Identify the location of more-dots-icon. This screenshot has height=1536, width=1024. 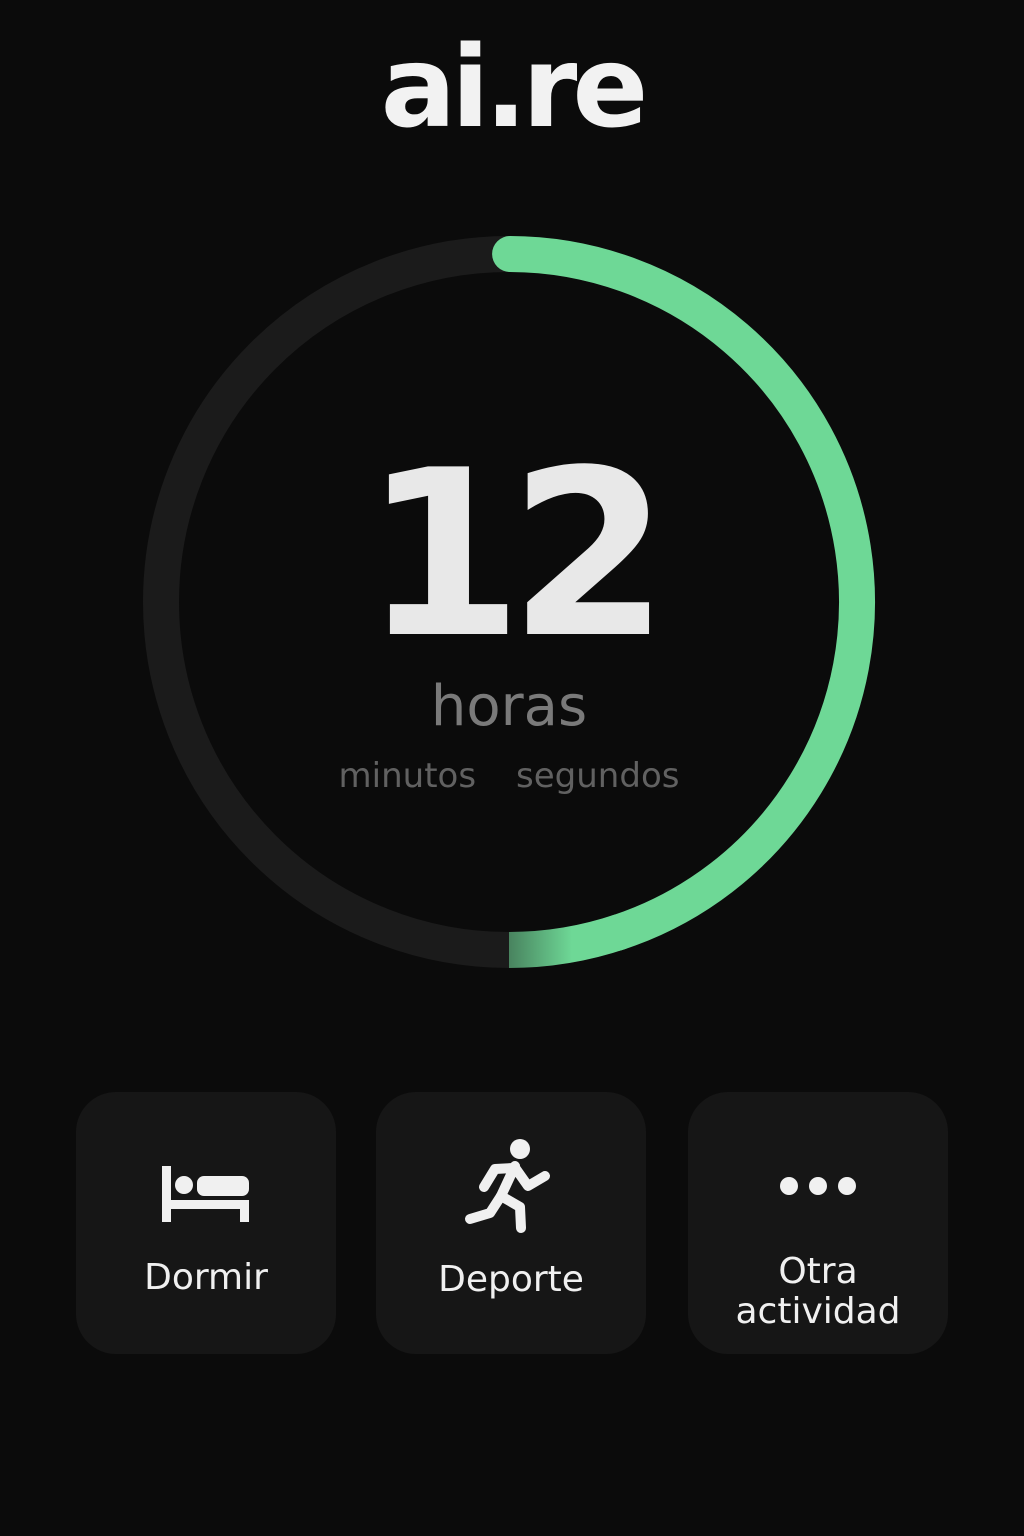
(818, 1186).